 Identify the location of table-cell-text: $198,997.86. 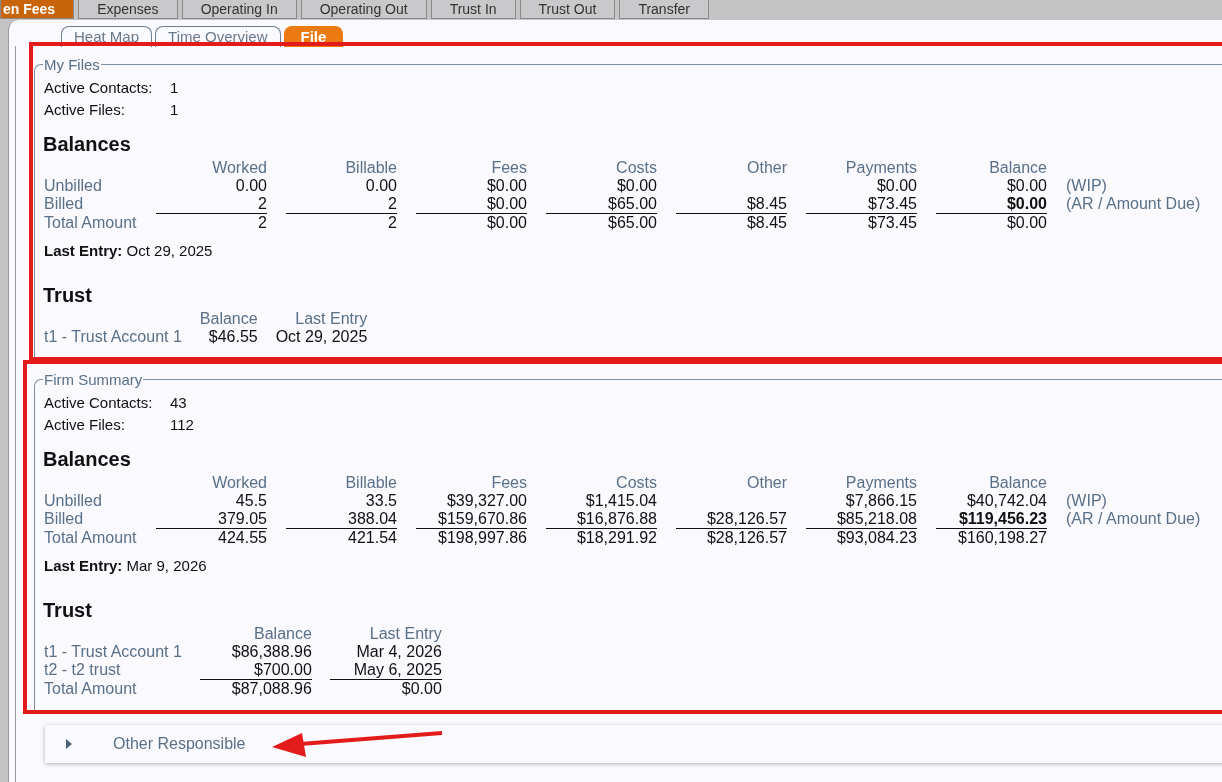
(482, 538).